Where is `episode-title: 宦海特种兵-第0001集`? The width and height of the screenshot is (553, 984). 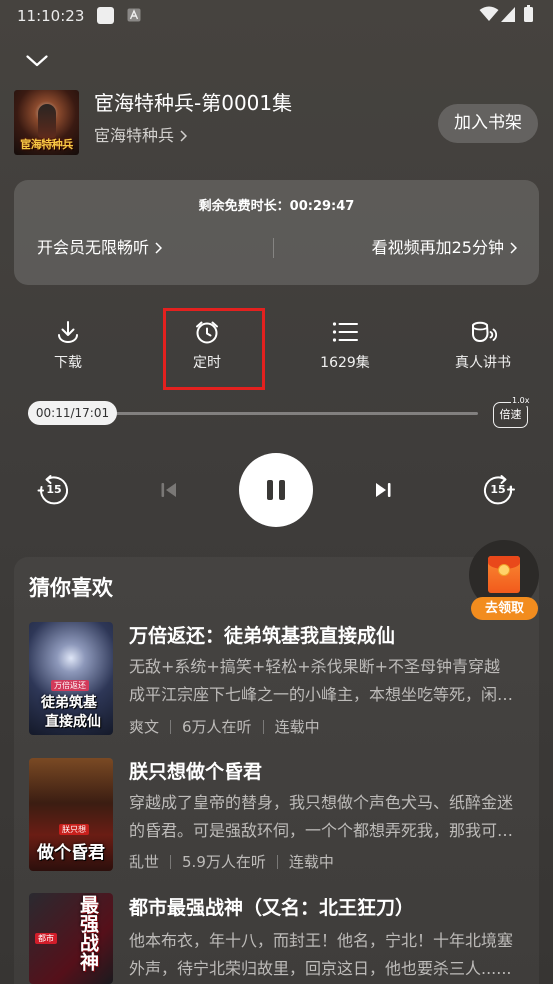
episode-title: 宦海特种兵-第0001集 is located at coordinates (193, 103).